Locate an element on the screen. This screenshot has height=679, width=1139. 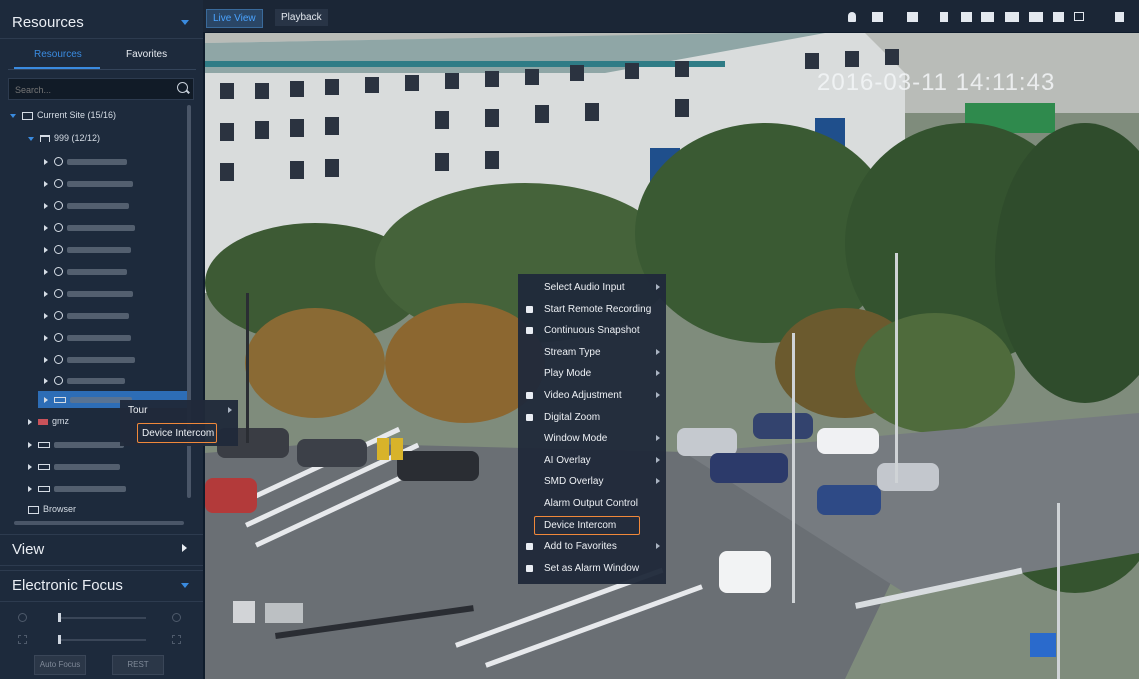
resources-header: Resources is located at coordinates (101, 23).